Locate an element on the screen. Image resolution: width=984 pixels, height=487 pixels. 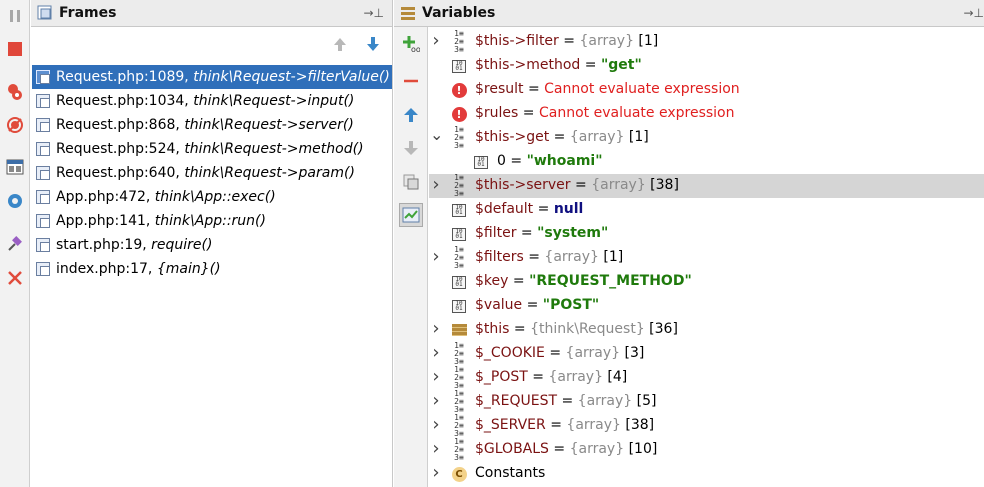
variable-row: 10 01 $value = "POST" is located at coordinates (706, 306).